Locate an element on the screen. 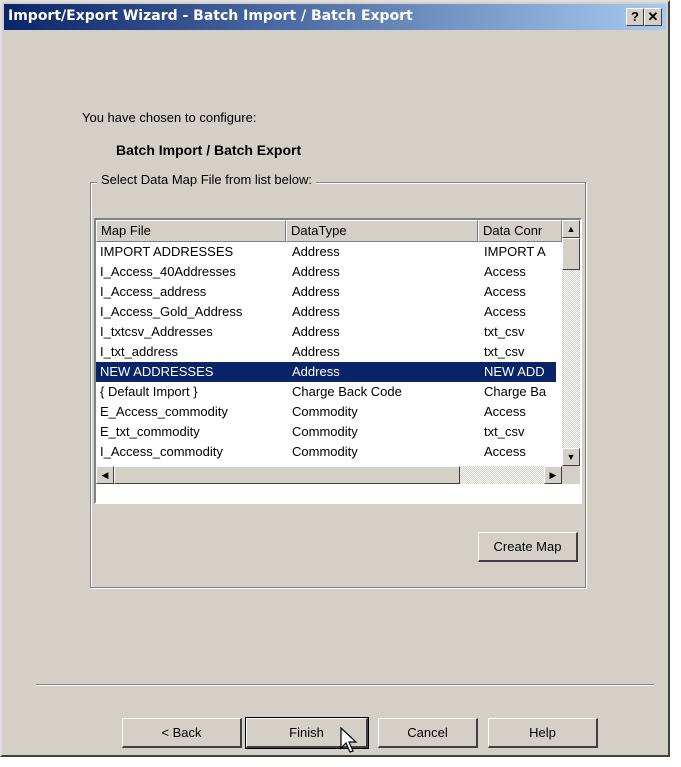 This screenshot has width=681, height=767. footer-separator is located at coordinates (345, 685).